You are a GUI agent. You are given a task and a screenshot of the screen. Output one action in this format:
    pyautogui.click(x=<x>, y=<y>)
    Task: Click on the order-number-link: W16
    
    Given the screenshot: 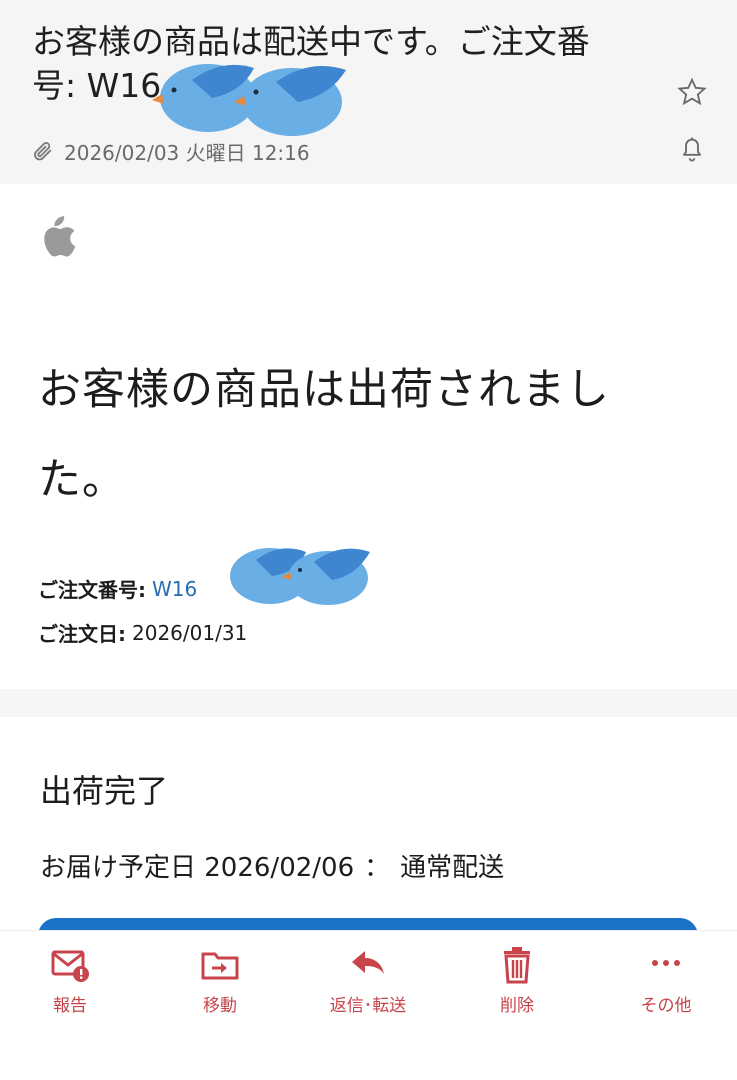 What is the action you would take?
    pyautogui.click(x=174, y=589)
    